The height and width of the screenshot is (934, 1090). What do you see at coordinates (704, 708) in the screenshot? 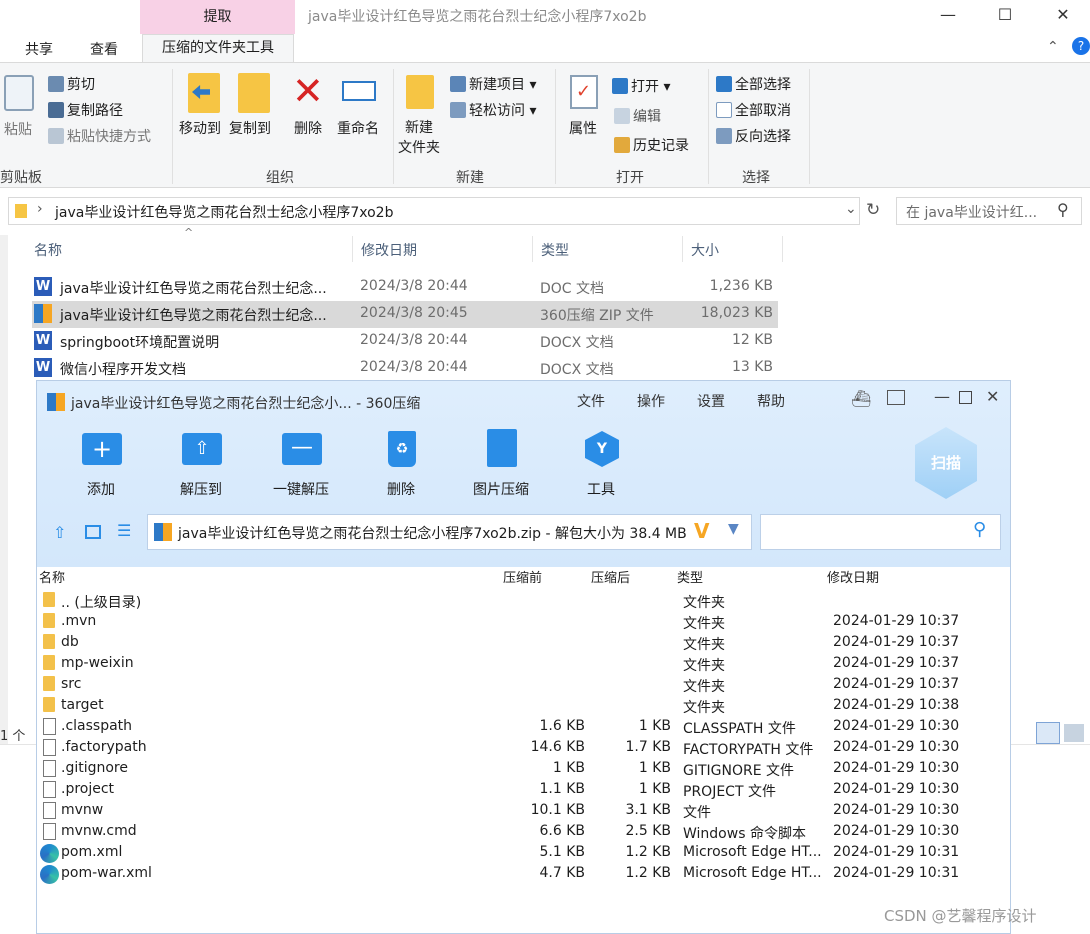
I see `zip-item-type: 文件夹` at bounding box center [704, 708].